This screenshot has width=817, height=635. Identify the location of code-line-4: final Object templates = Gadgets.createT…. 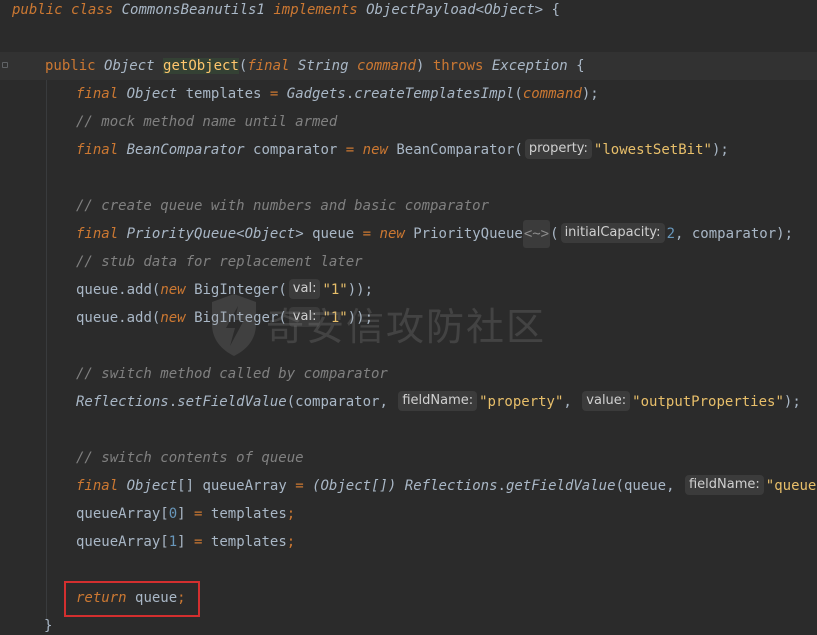
(408, 94).